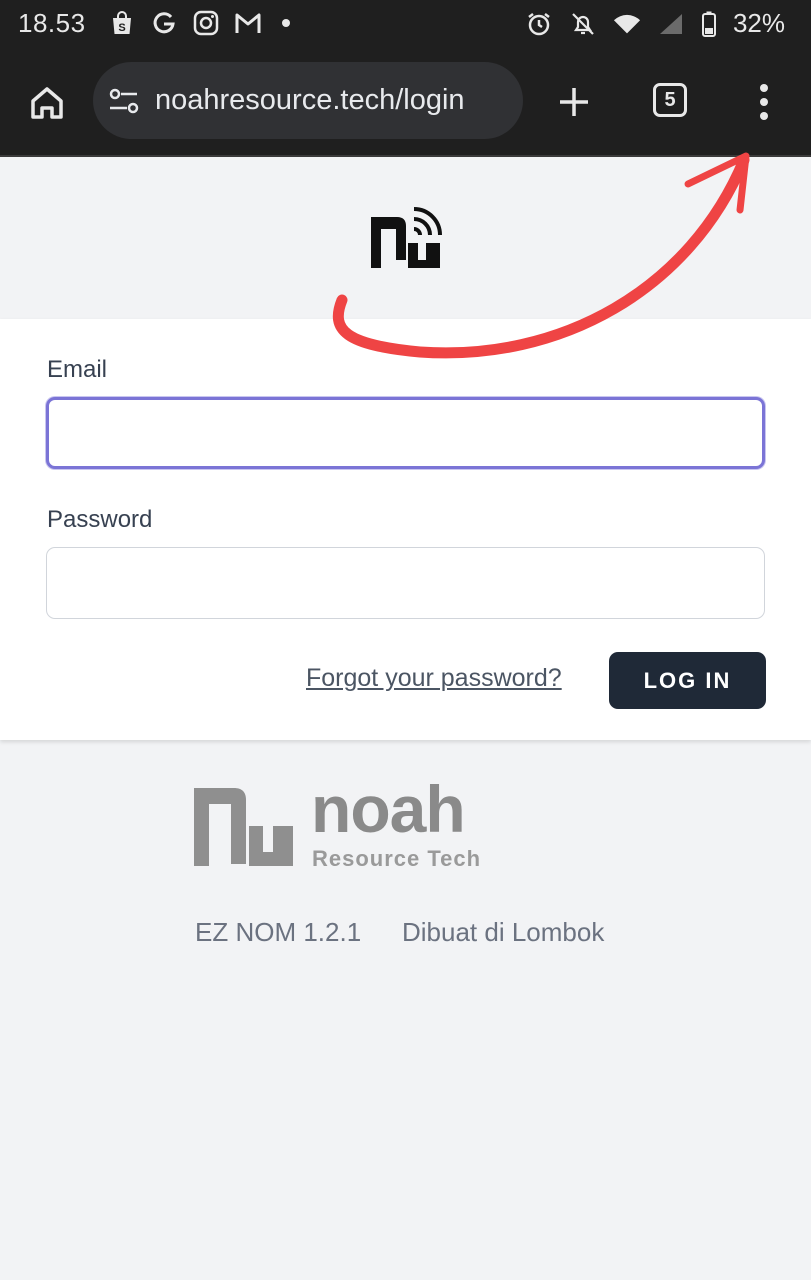 The image size is (811, 1280). What do you see at coordinates (52, 23) in the screenshot?
I see `status-time: 18.53` at bounding box center [52, 23].